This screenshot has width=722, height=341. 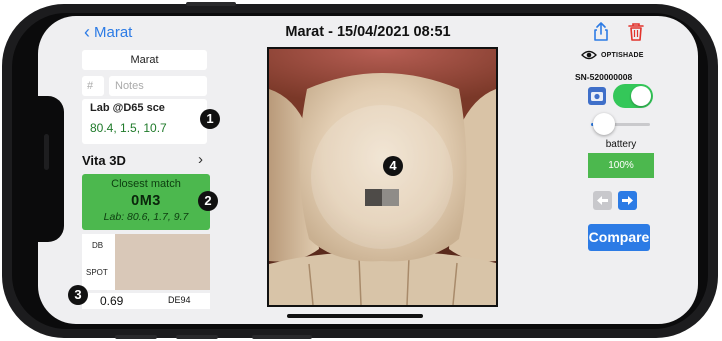 I want to click on closest-match-lab: Lab: 80.6, 1.7, 9.7, so click(x=146, y=217).